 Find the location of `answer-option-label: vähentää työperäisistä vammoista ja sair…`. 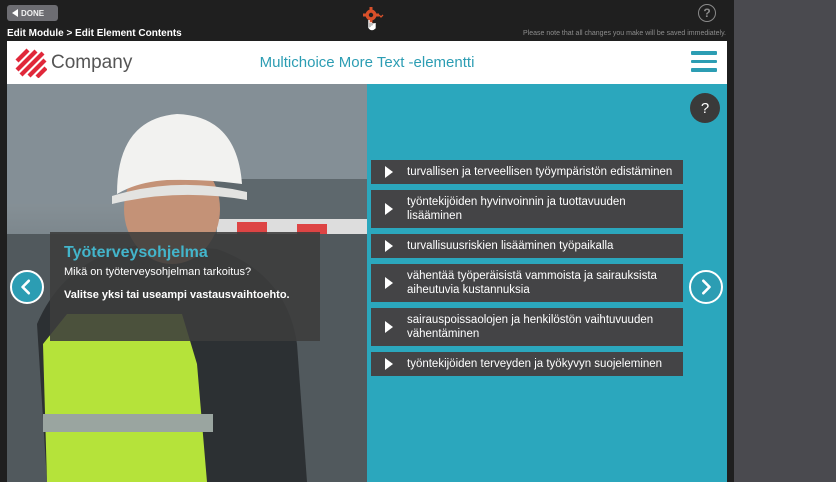

answer-option-label: vähentää työperäisistä vammoista ja sair… is located at coordinates (532, 283).